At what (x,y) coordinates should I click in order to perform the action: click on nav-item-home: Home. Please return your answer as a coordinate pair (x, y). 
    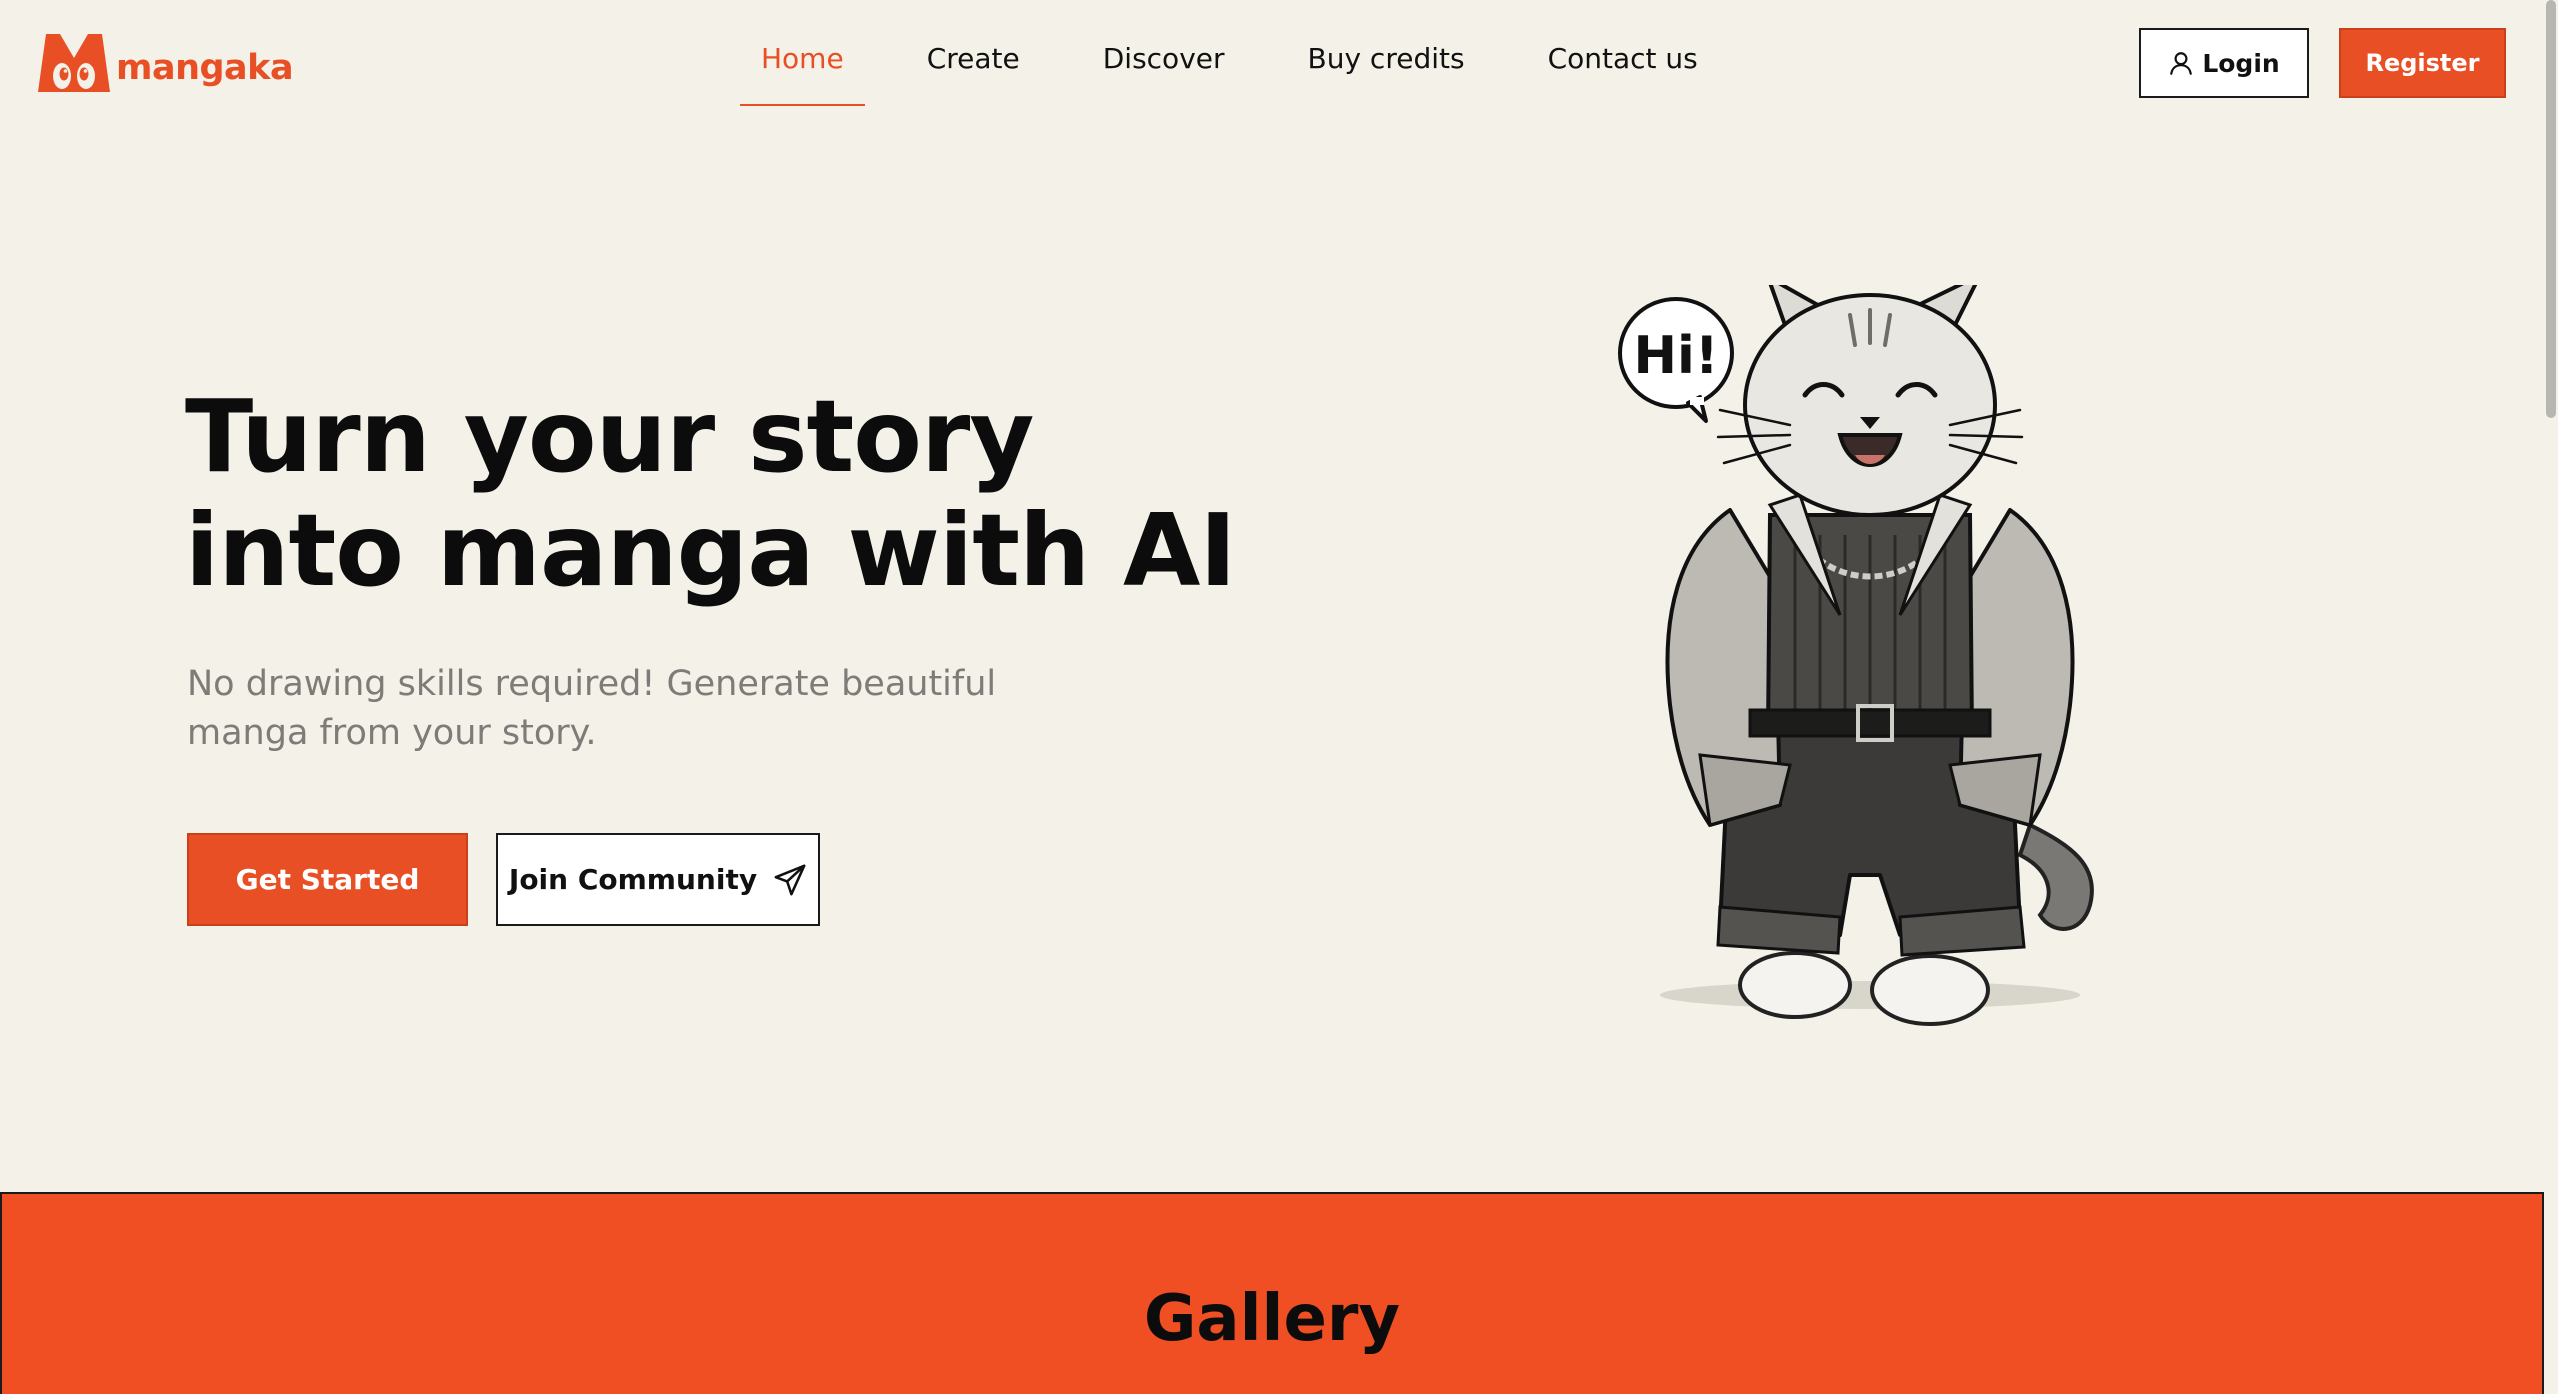
    Looking at the image, I should click on (802, 67).